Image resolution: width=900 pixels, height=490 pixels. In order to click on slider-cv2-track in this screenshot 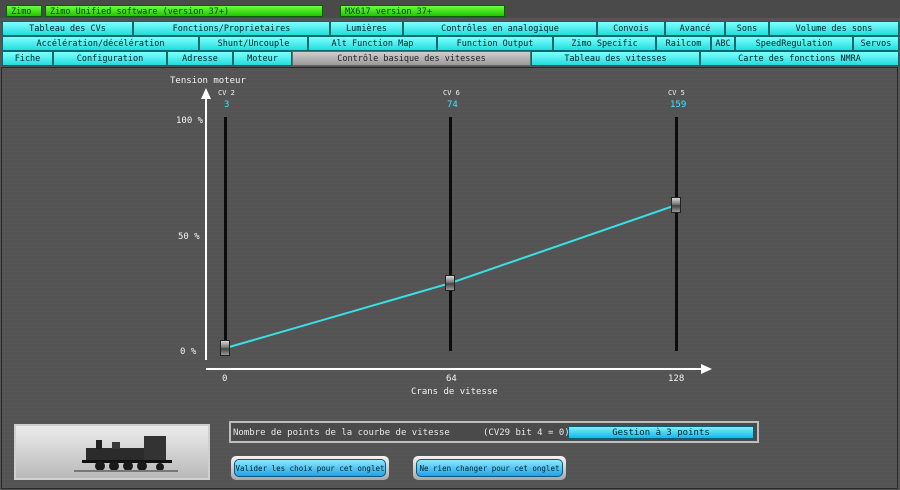, I will do `click(225, 234)`.